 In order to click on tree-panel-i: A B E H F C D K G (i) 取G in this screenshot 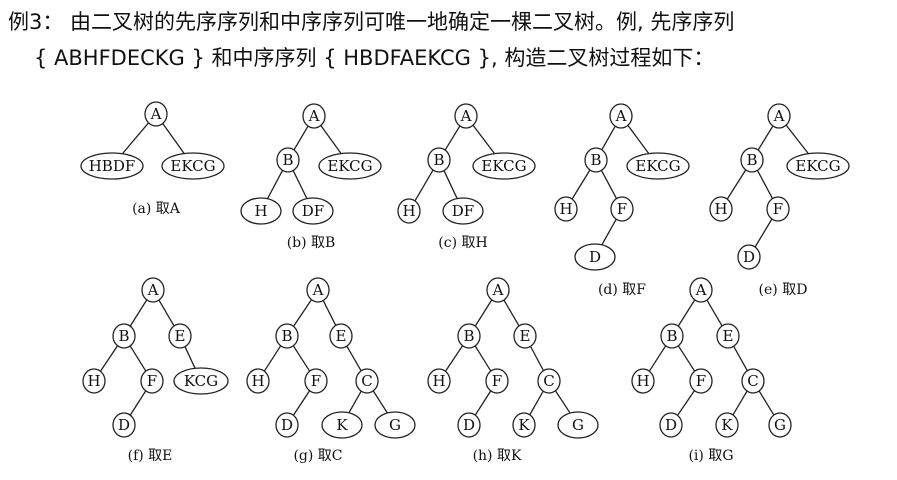, I will do `click(711, 370)`.